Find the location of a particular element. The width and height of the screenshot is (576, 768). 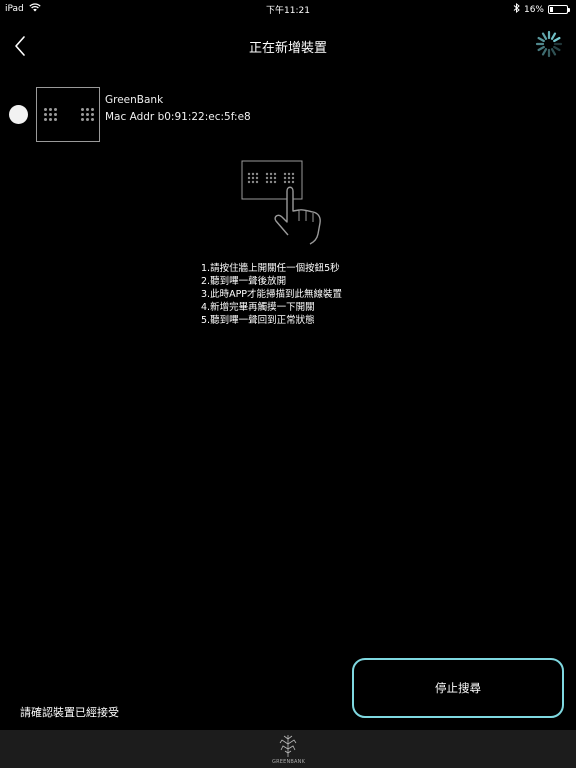

device-name: GreenBank is located at coordinates (134, 100).